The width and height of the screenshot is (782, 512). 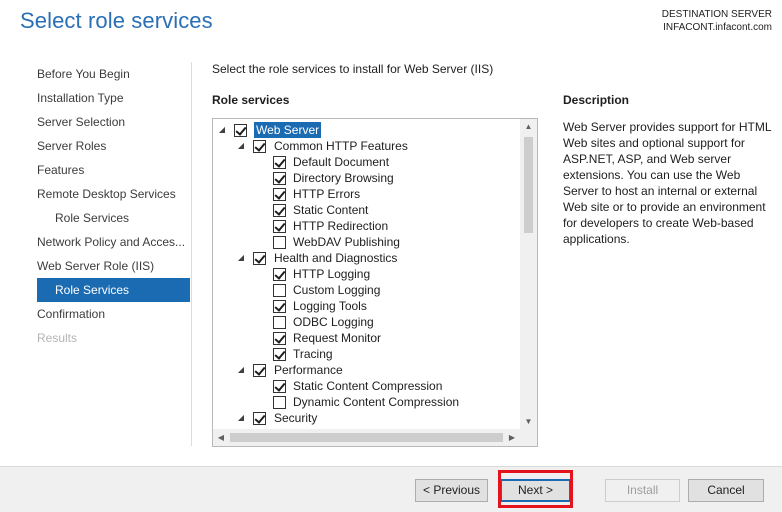 I want to click on tree-node-label: Request Monitor, so click(x=337, y=338).